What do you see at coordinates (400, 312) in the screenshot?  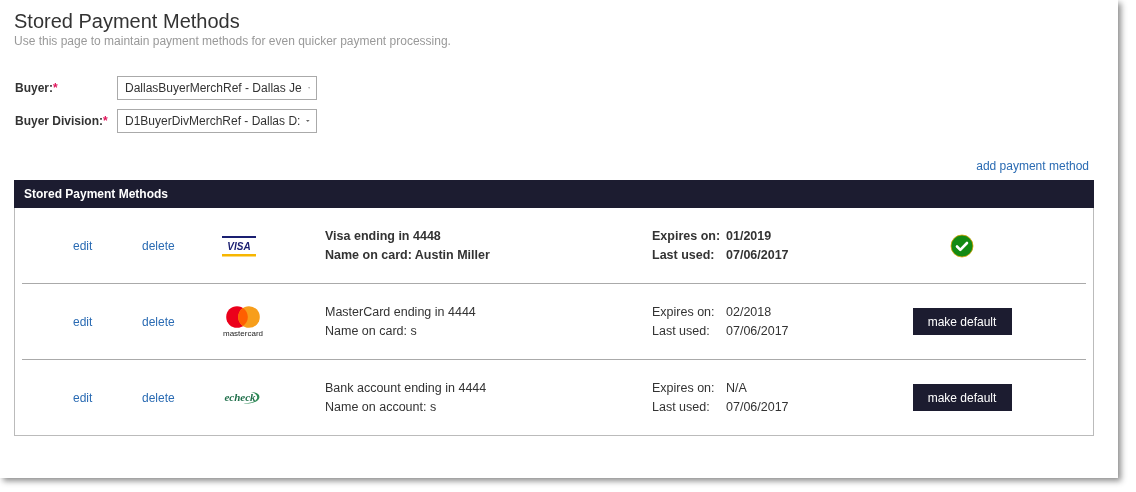 I see `method-description: MasterCard ending in 4444` at bounding box center [400, 312].